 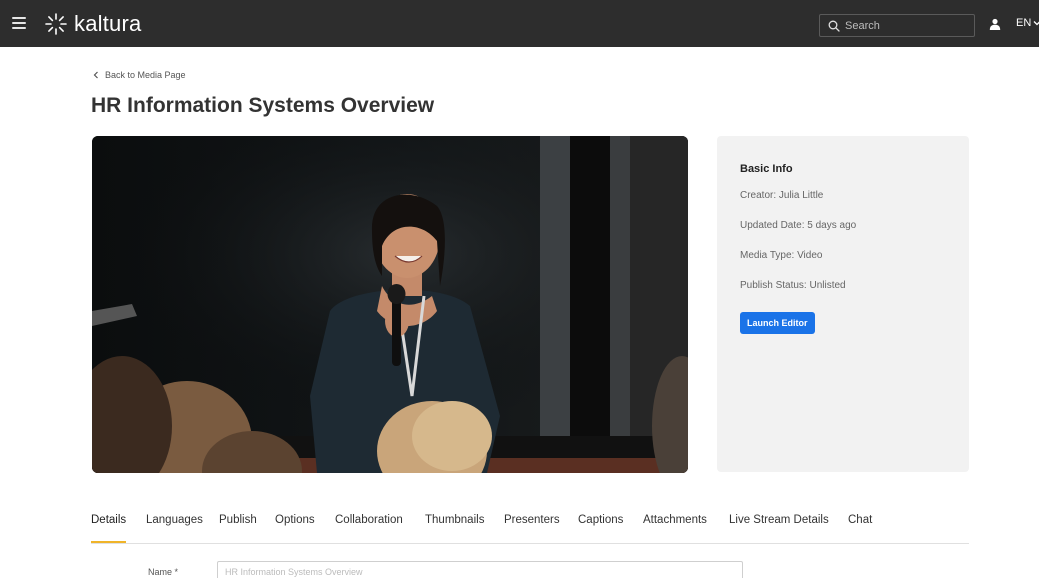 I want to click on chevron-left-icon, so click(x=95, y=75).